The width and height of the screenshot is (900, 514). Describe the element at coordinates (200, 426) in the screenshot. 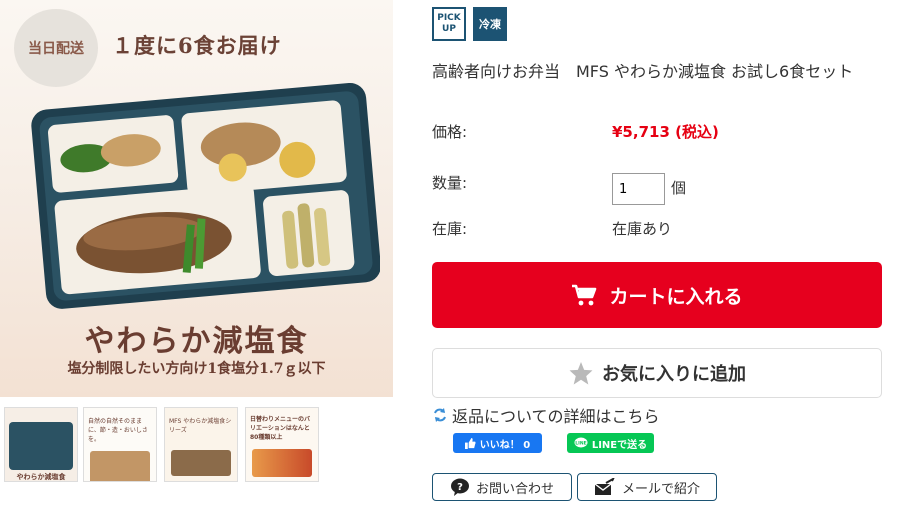

I see `thumbnail-3-caption: MFS やわらか減塩食シリーズ` at that location.